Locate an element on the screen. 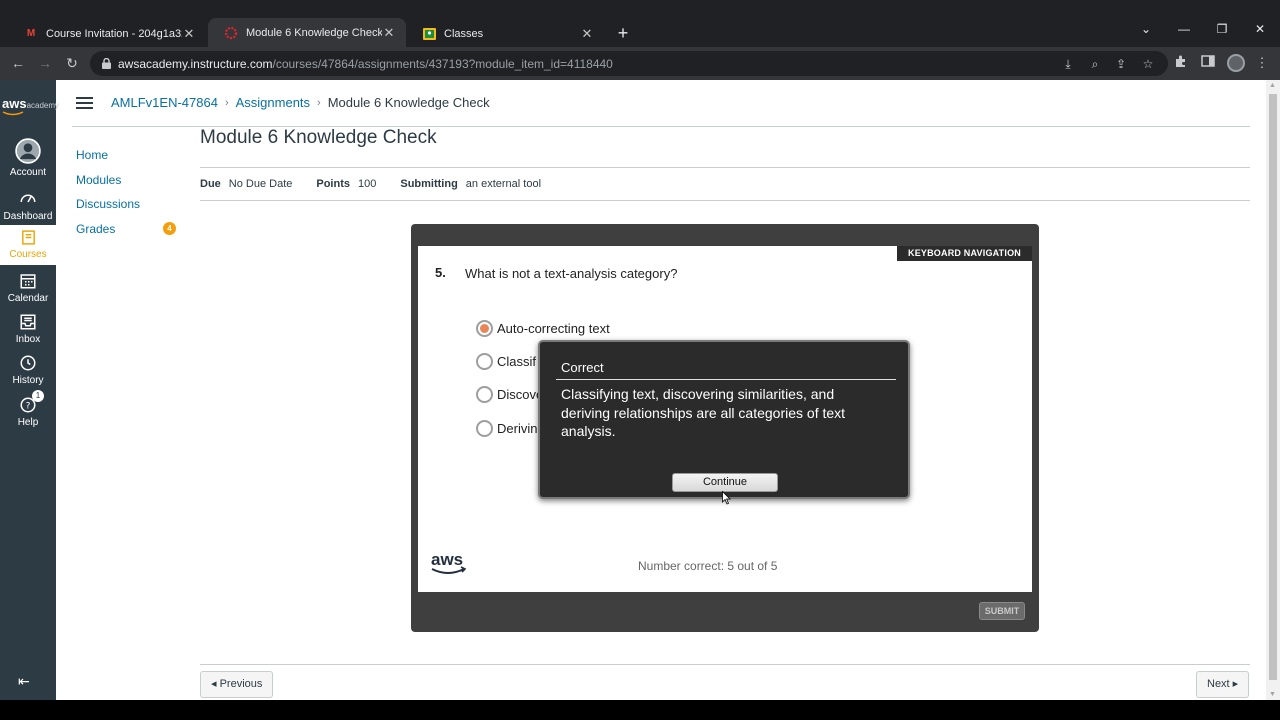 This screenshot has width=1280, height=720. course-nav-grades: Grades is located at coordinates (108, 234).